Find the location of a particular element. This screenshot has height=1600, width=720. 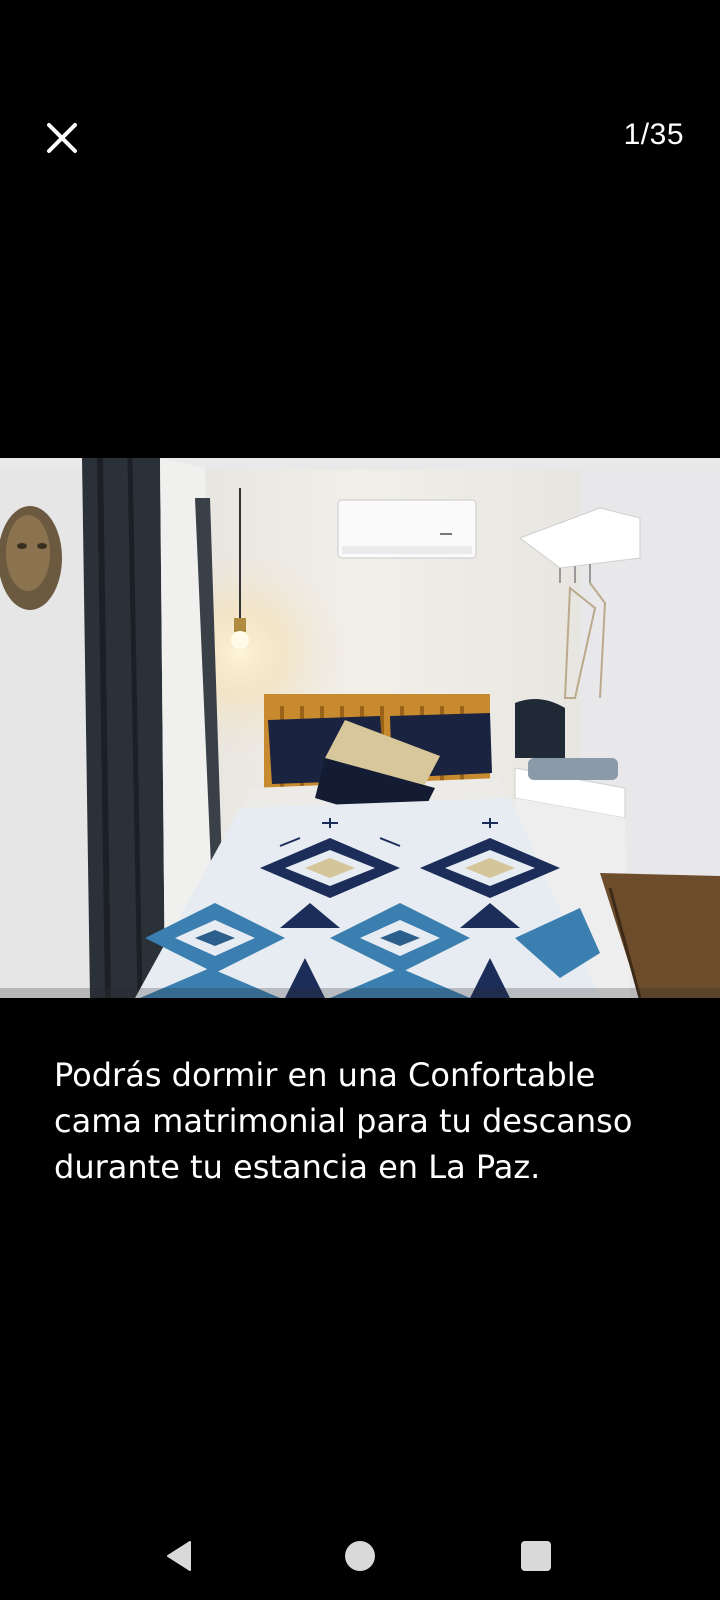

recents-button is located at coordinates (536, 1556).